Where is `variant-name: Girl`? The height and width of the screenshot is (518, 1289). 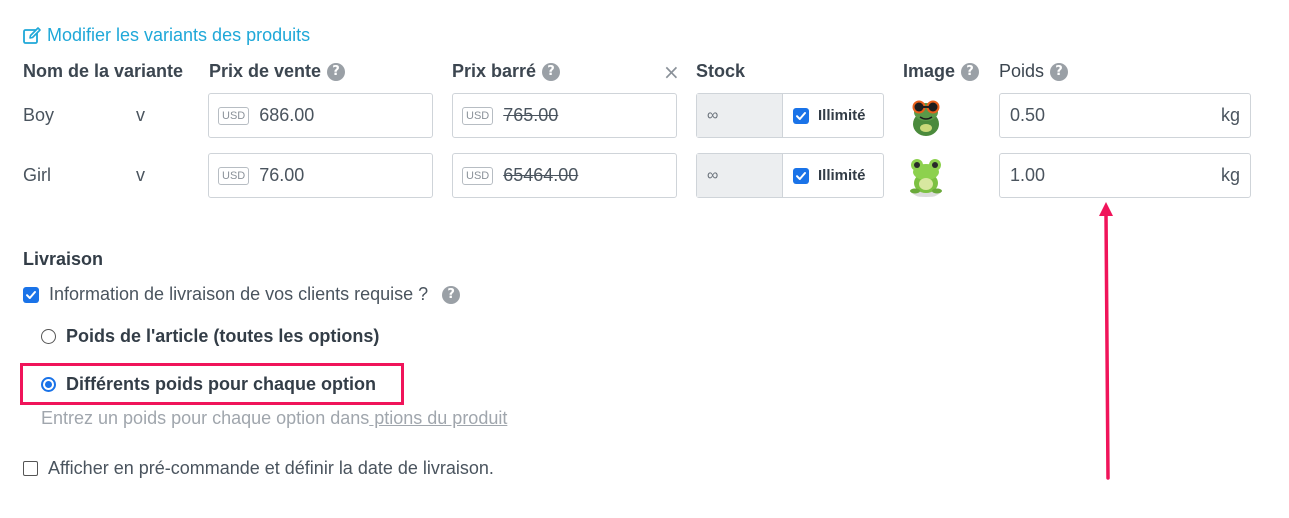 variant-name: Girl is located at coordinates (37, 175).